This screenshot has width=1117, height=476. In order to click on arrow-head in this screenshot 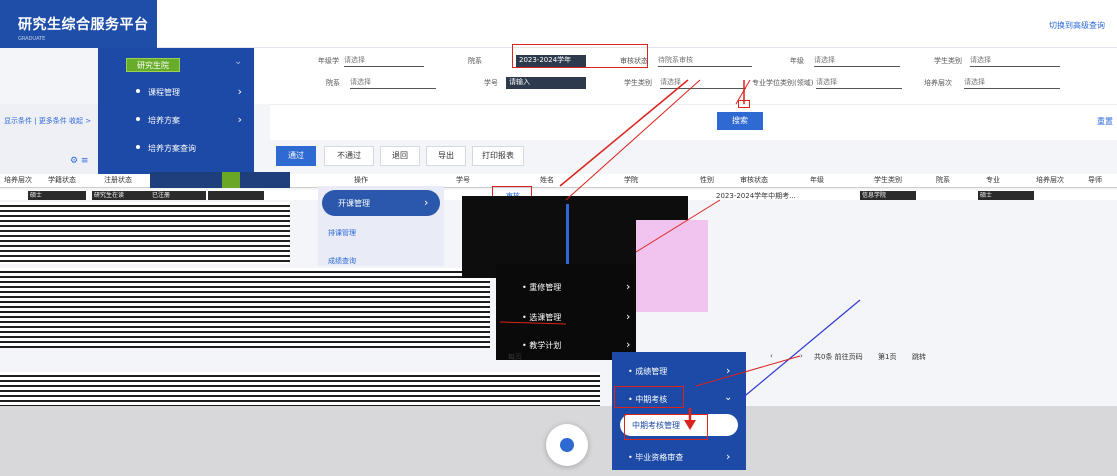, I will do `click(690, 425)`.